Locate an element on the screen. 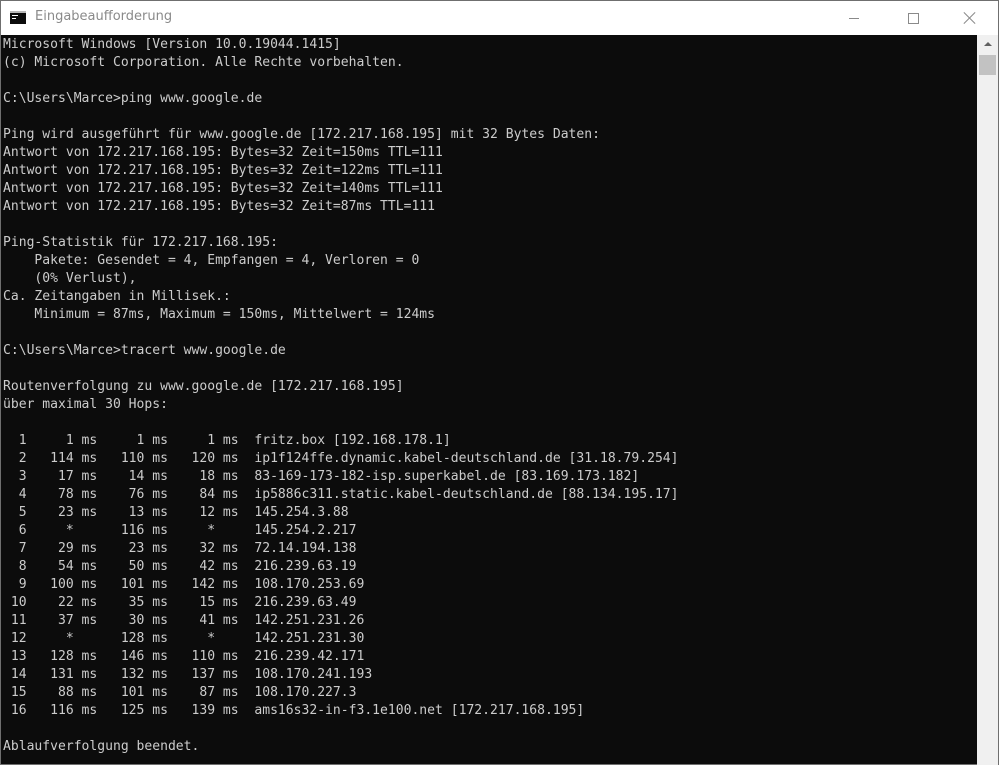 The height and width of the screenshot is (765, 999). console-line: Ablaufverfolgung beendet. is located at coordinates (101, 746).